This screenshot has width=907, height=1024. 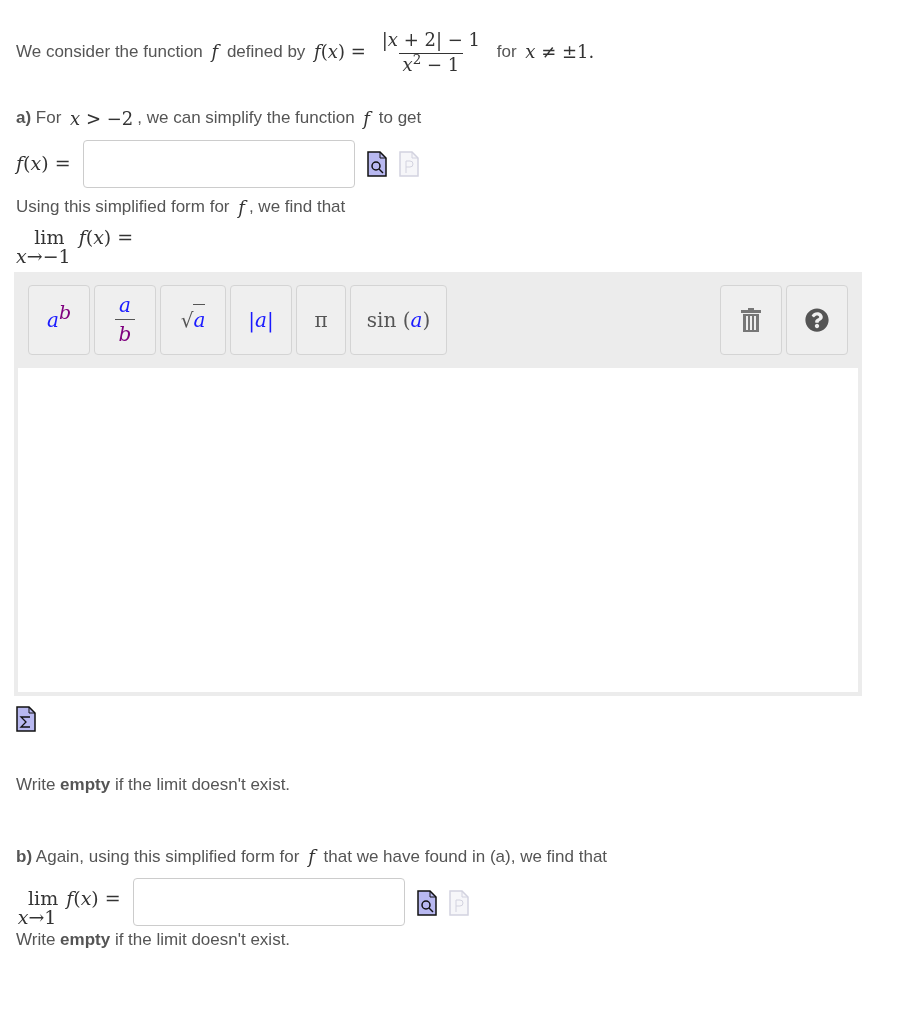 I want to click on square-root-button: √a, so click(x=193, y=319).